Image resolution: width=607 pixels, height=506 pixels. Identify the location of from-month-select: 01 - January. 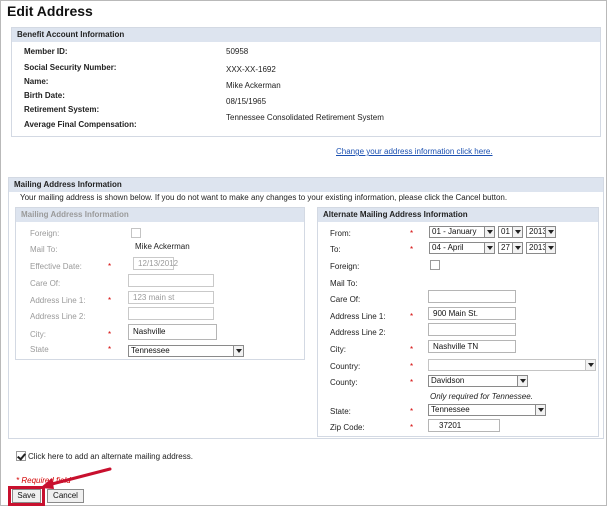
(462, 232).